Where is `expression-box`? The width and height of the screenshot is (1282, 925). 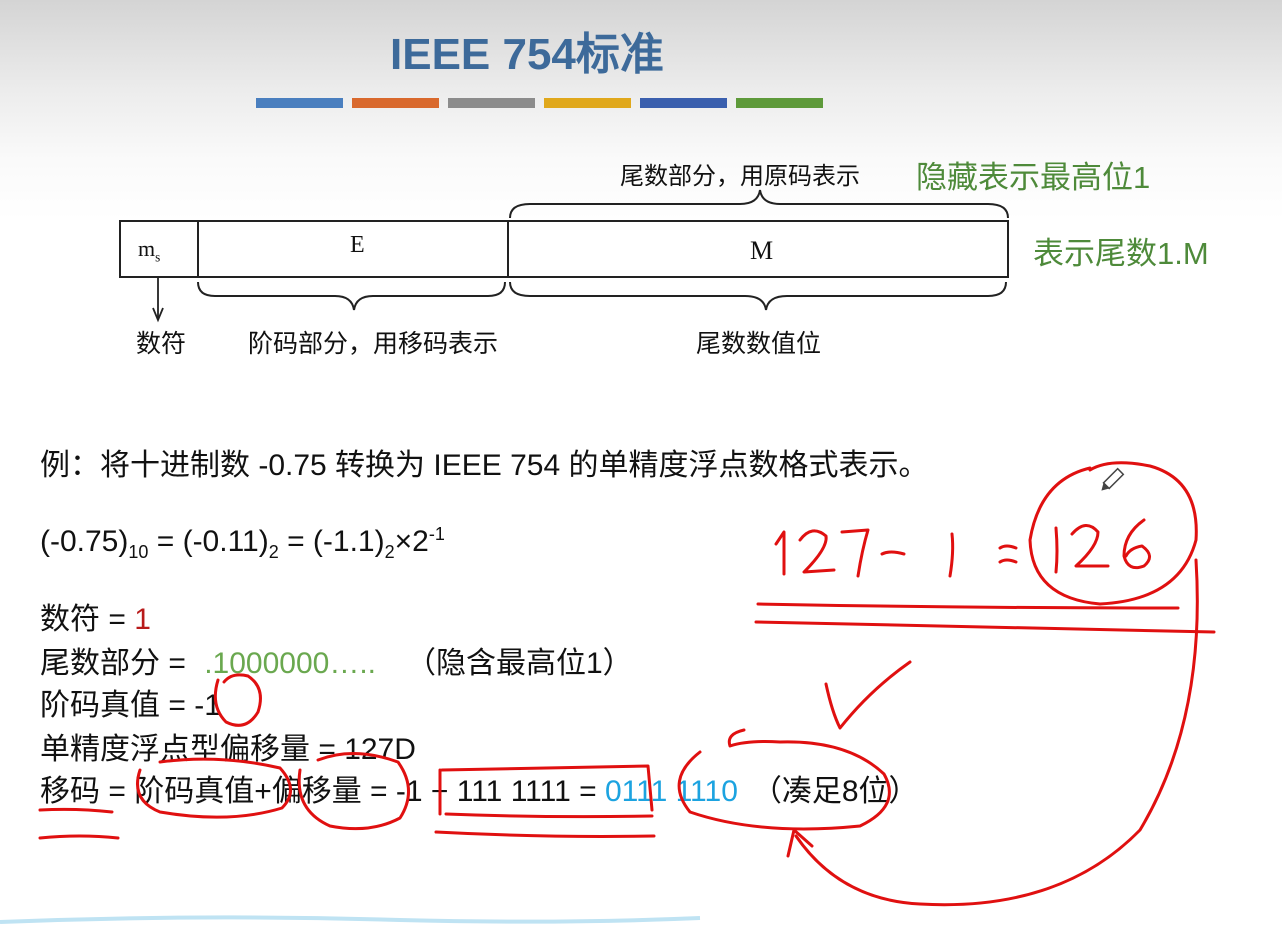
expression-box is located at coordinates (546, 790).